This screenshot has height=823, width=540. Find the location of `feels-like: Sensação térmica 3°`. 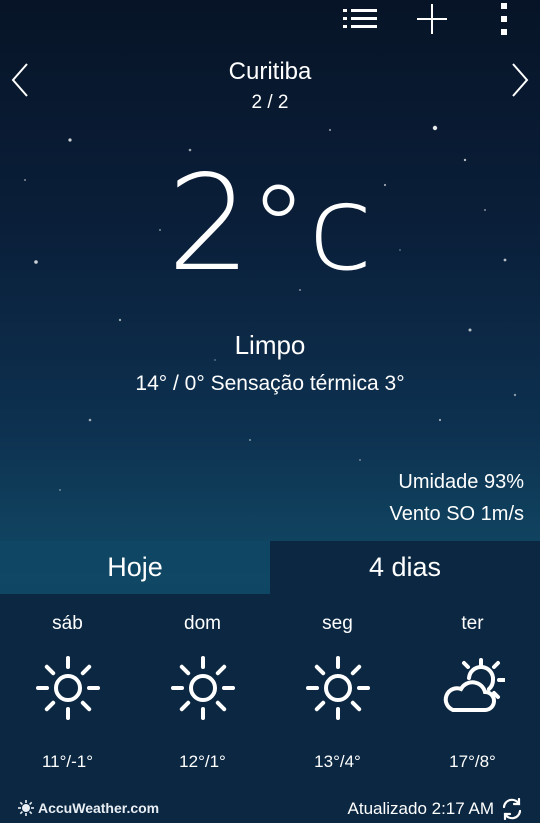

feels-like: Sensação térmica 3° is located at coordinates (307, 383).